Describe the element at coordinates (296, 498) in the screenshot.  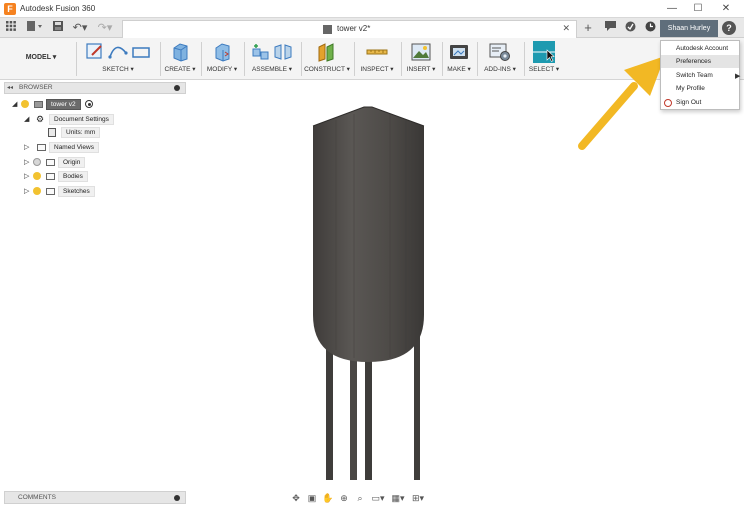
I see `orbit-icon: ✥` at that location.